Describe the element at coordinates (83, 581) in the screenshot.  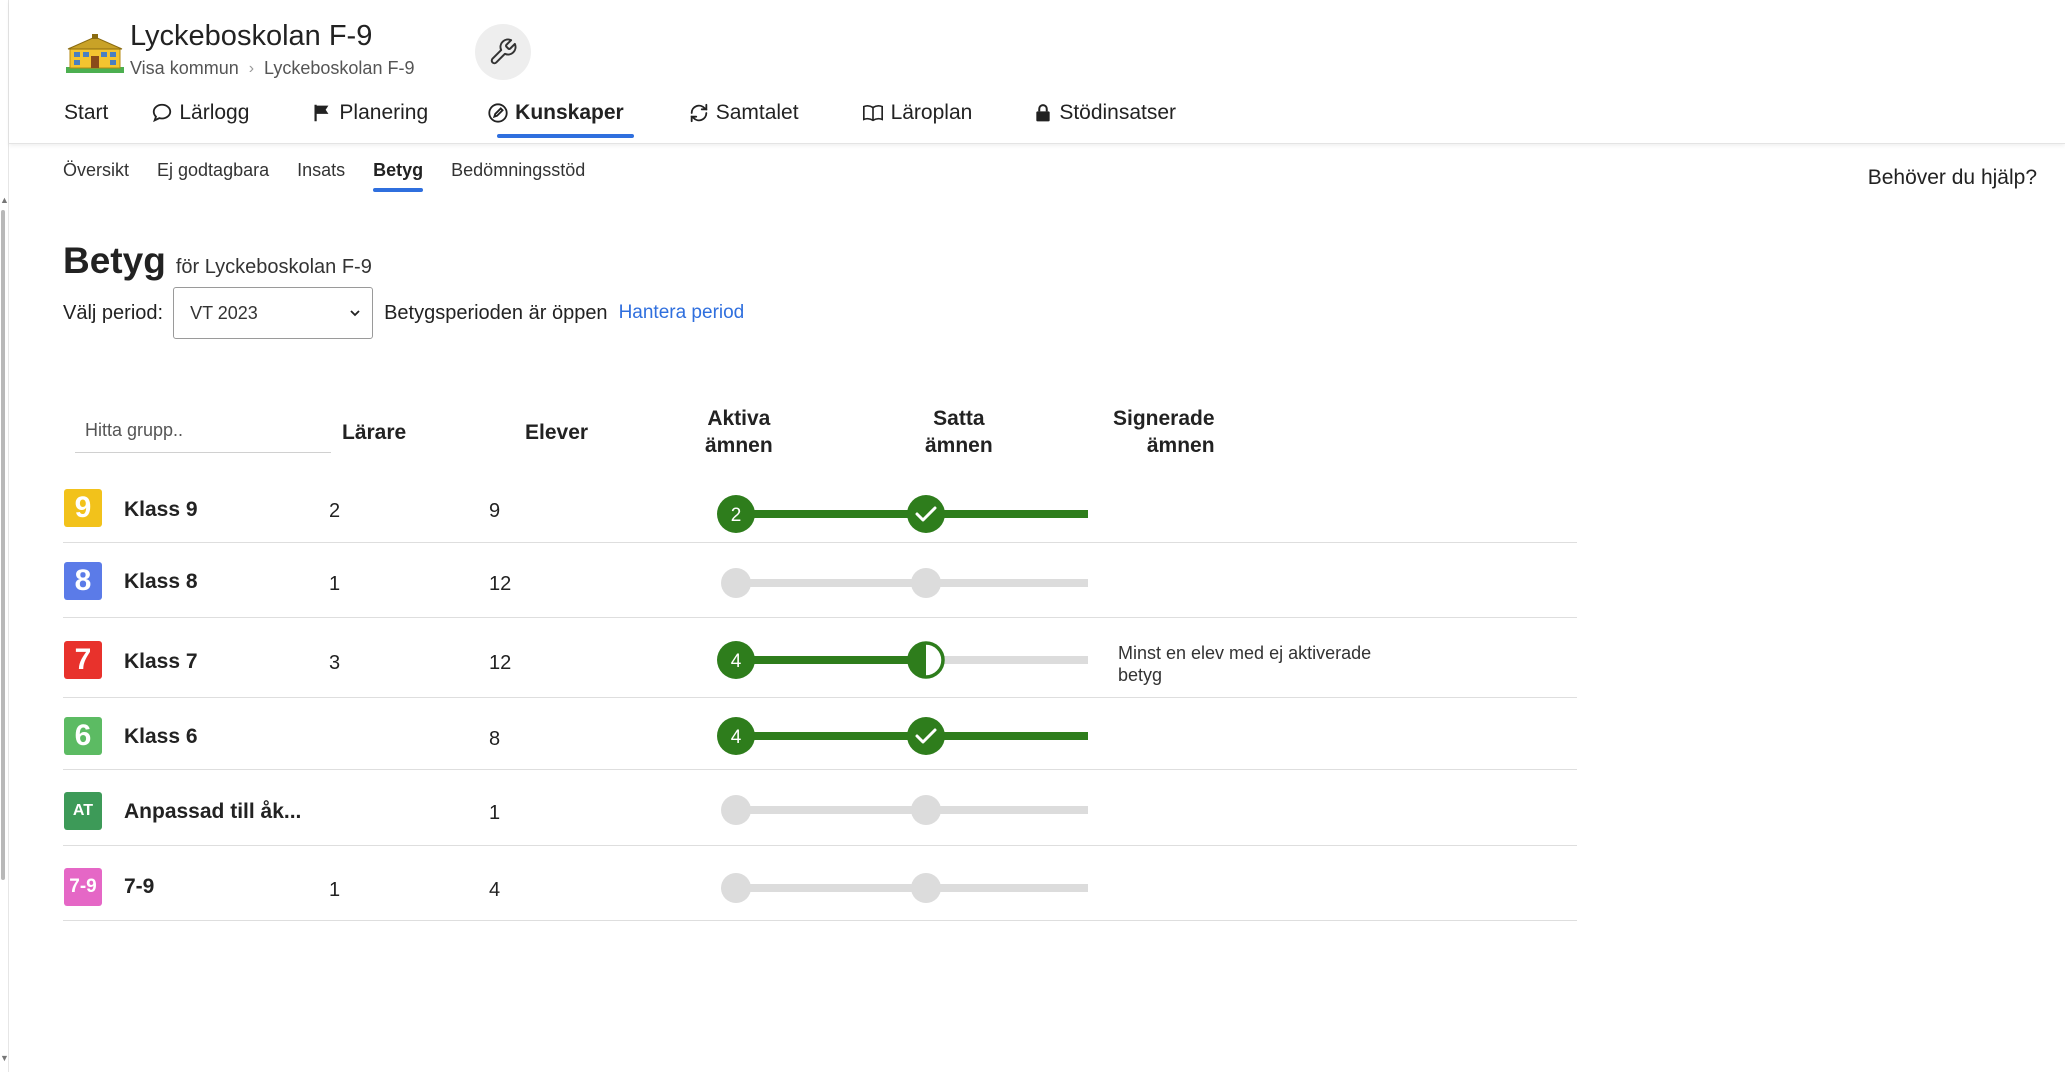
I see `group-badge: 8` at that location.